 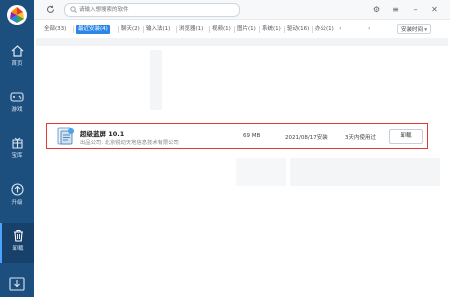 I want to click on treasure-icon, so click(x=17, y=143).